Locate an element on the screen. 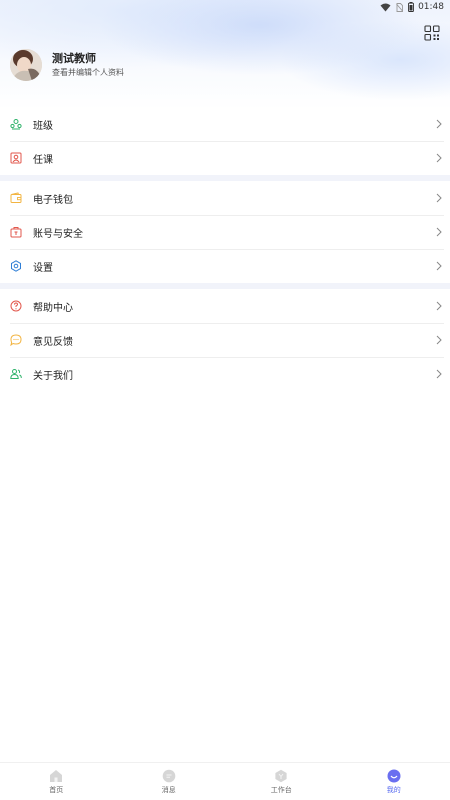 The height and width of the screenshot is (800, 450). security-icon is located at coordinates (16, 232).